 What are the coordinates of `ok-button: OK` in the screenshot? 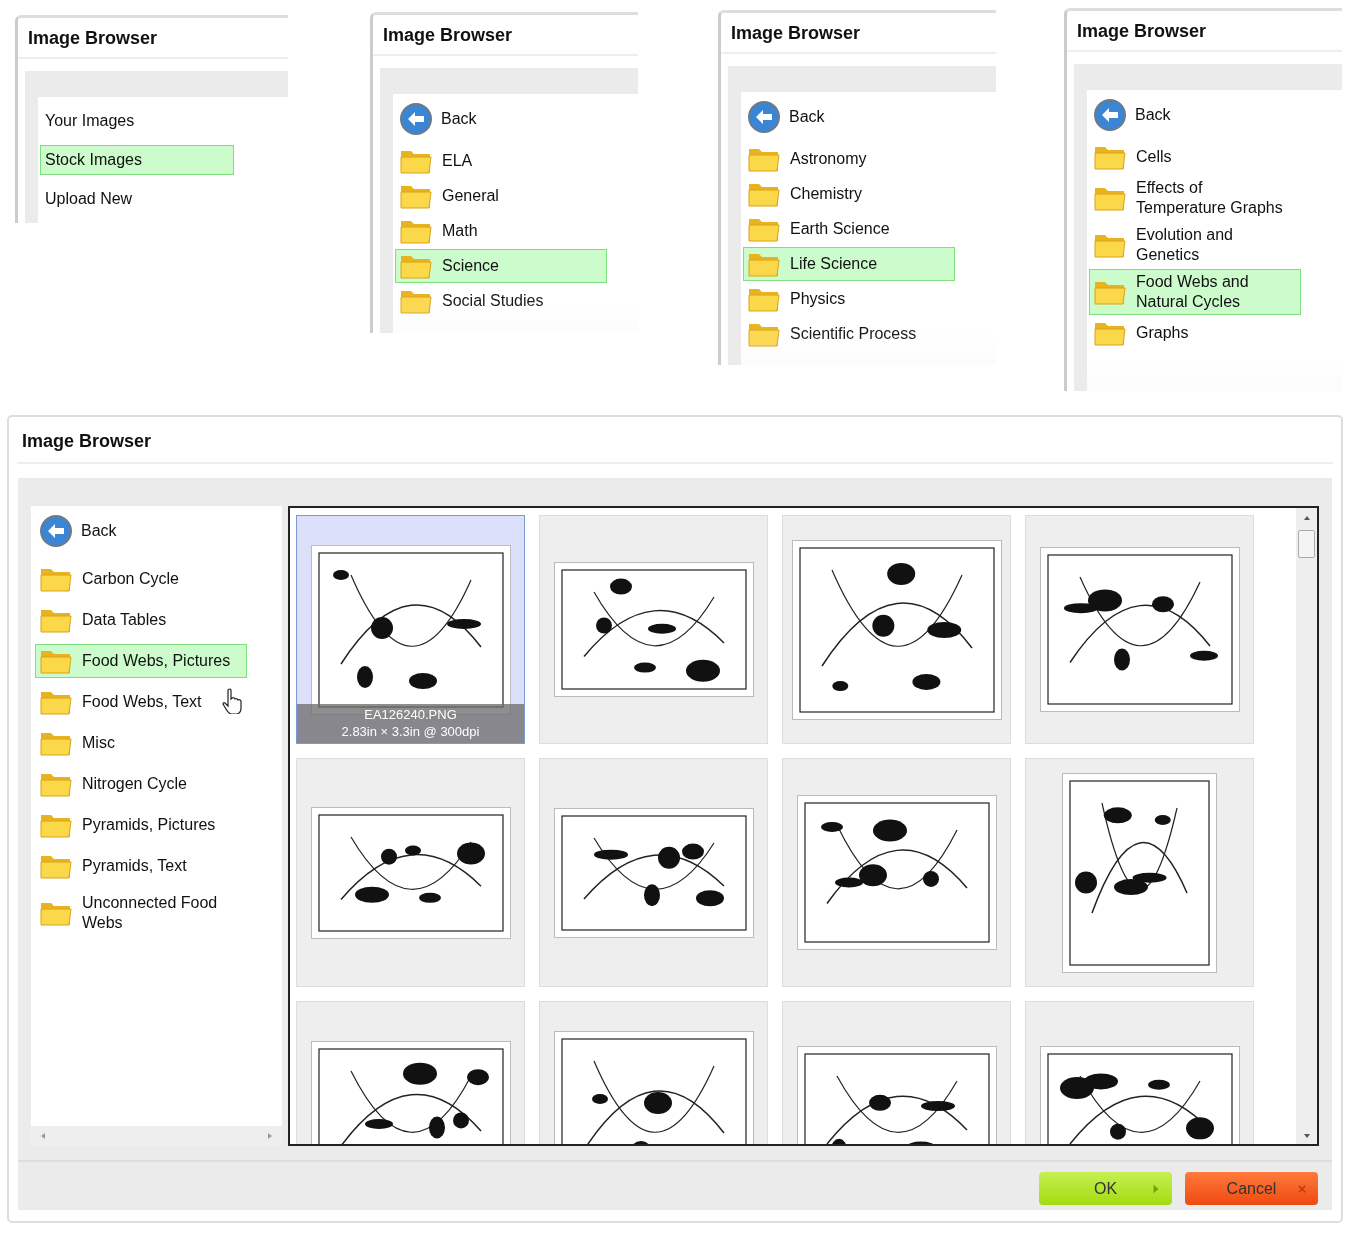 It's located at (1105, 1188).